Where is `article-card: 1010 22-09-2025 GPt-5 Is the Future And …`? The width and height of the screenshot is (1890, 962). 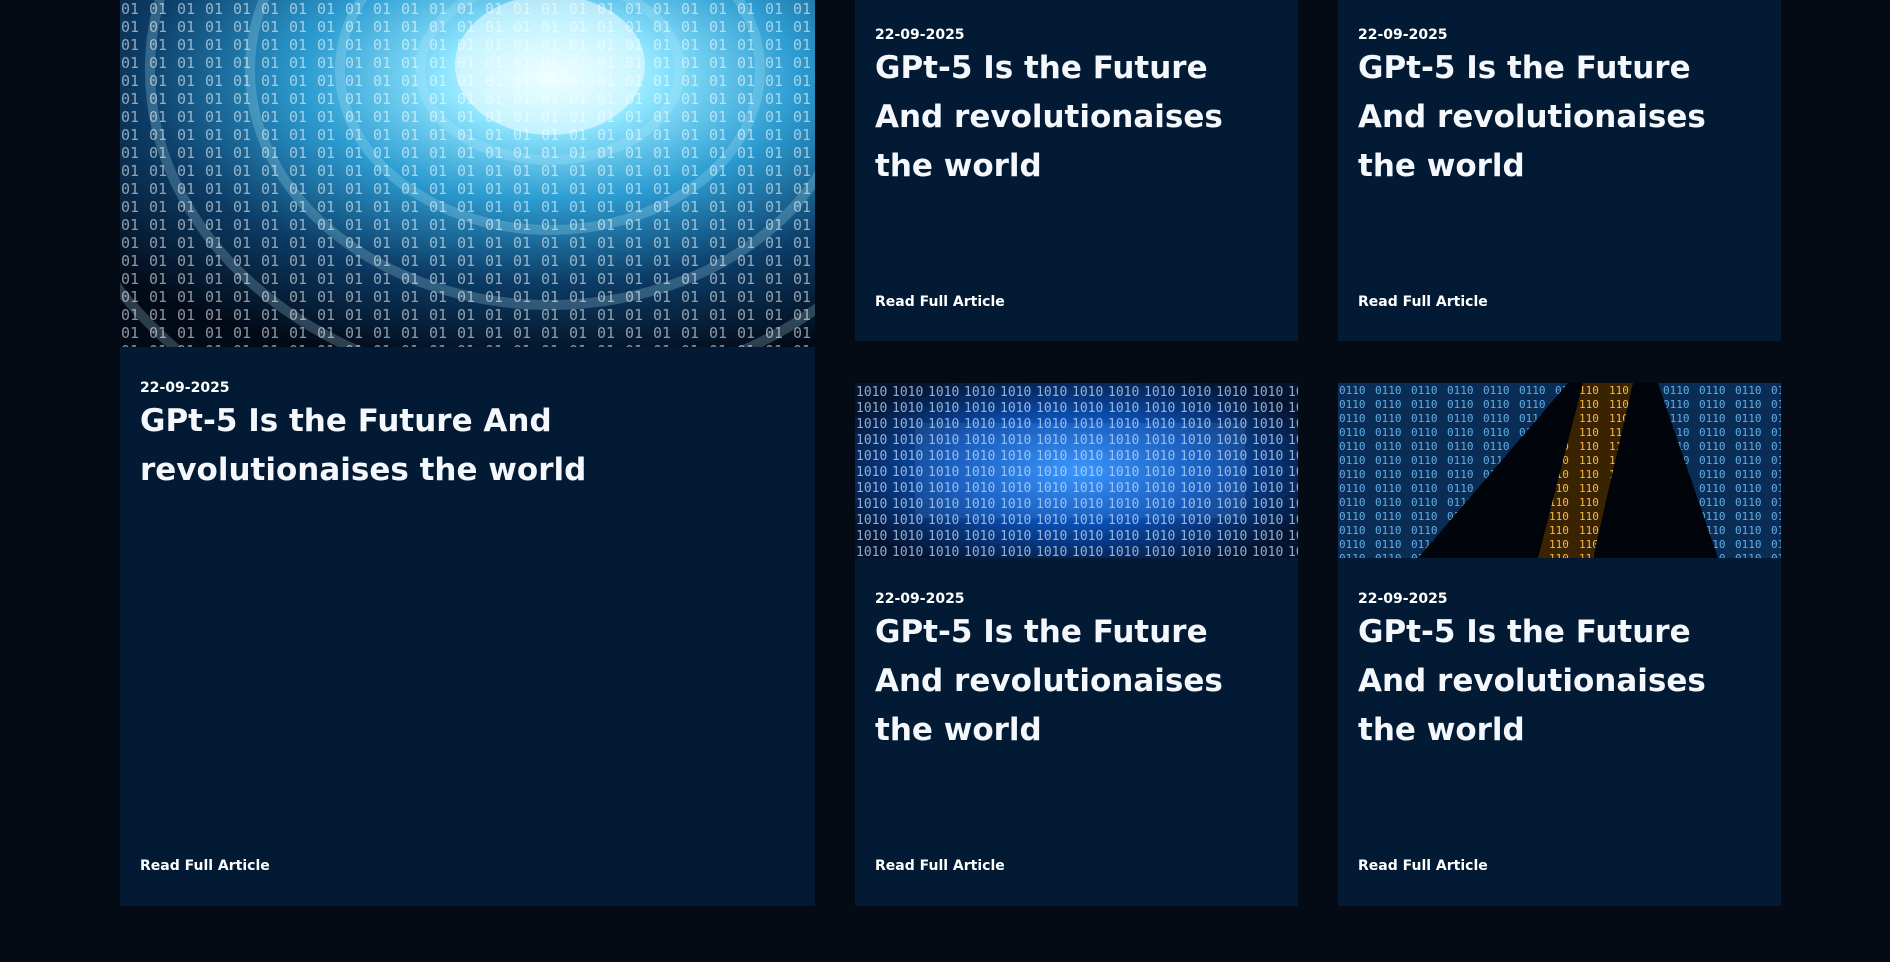 article-card: 1010 22-09-2025 GPt-5 Is the Future And … is located at coordinates (1076, 644).